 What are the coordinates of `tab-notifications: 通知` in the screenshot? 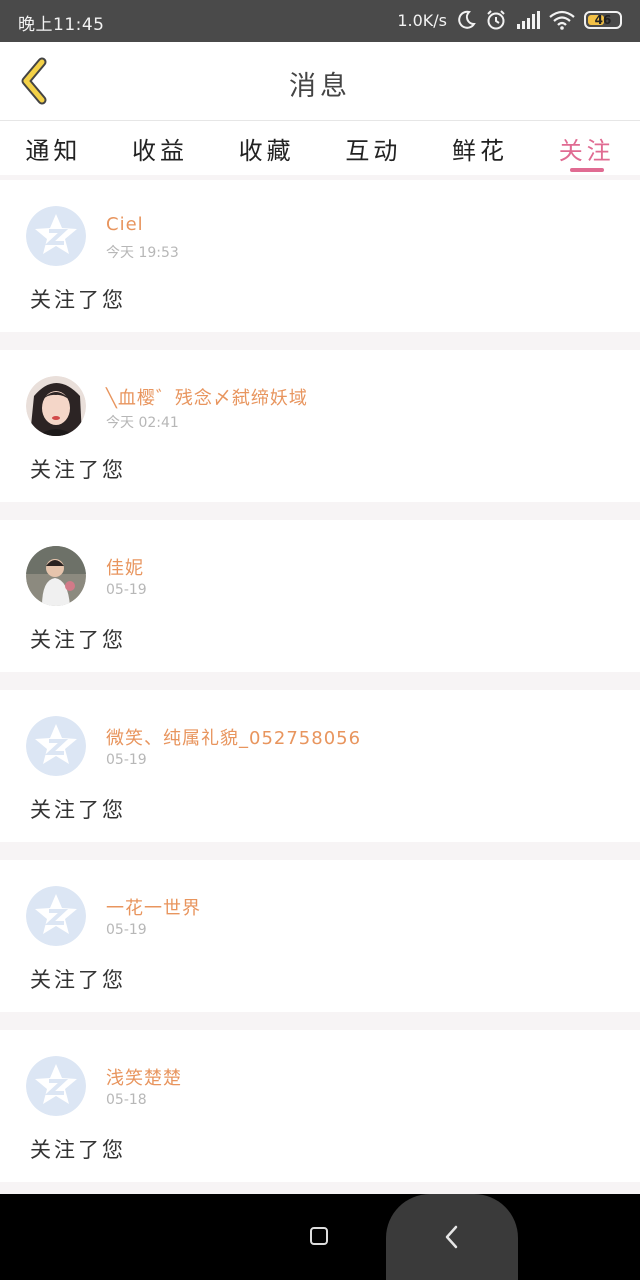 It's located at (53, 148).